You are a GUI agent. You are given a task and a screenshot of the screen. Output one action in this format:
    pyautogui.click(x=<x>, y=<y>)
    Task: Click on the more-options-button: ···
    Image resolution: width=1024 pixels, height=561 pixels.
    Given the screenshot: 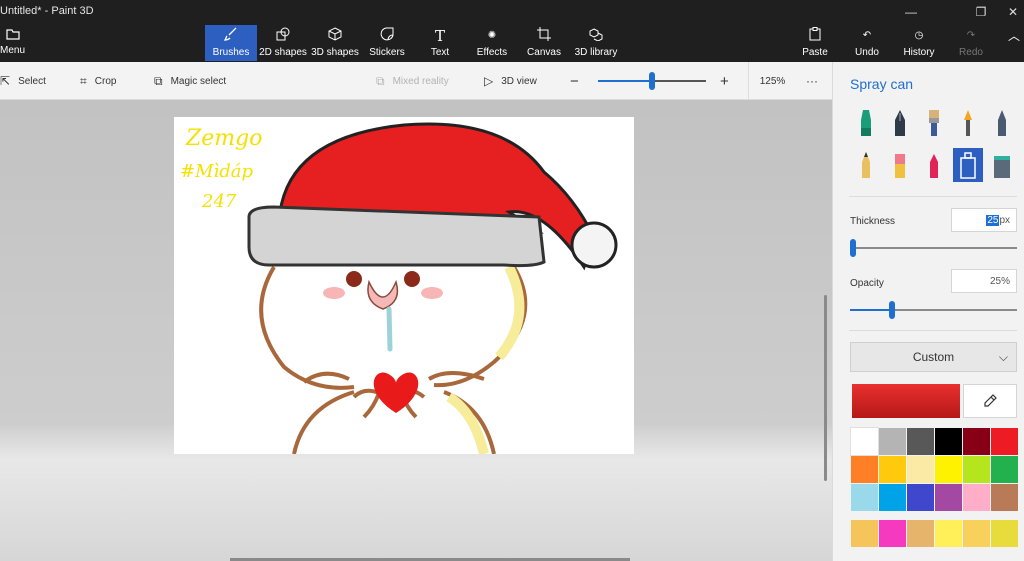 What is the action you would take?
    pyautogui.click(x=812, y=81)
    